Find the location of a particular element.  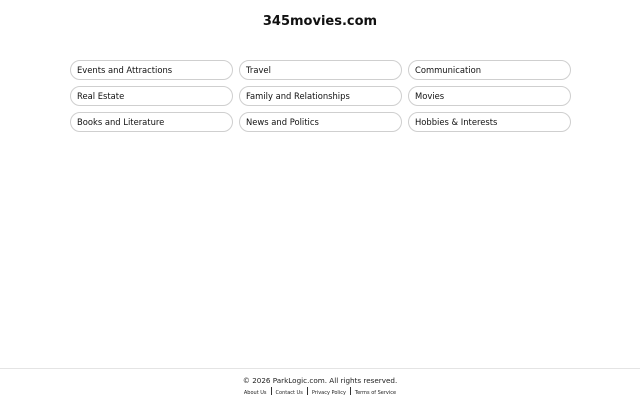

topic-link-communication: Communication is located at coordinates (489, 70).